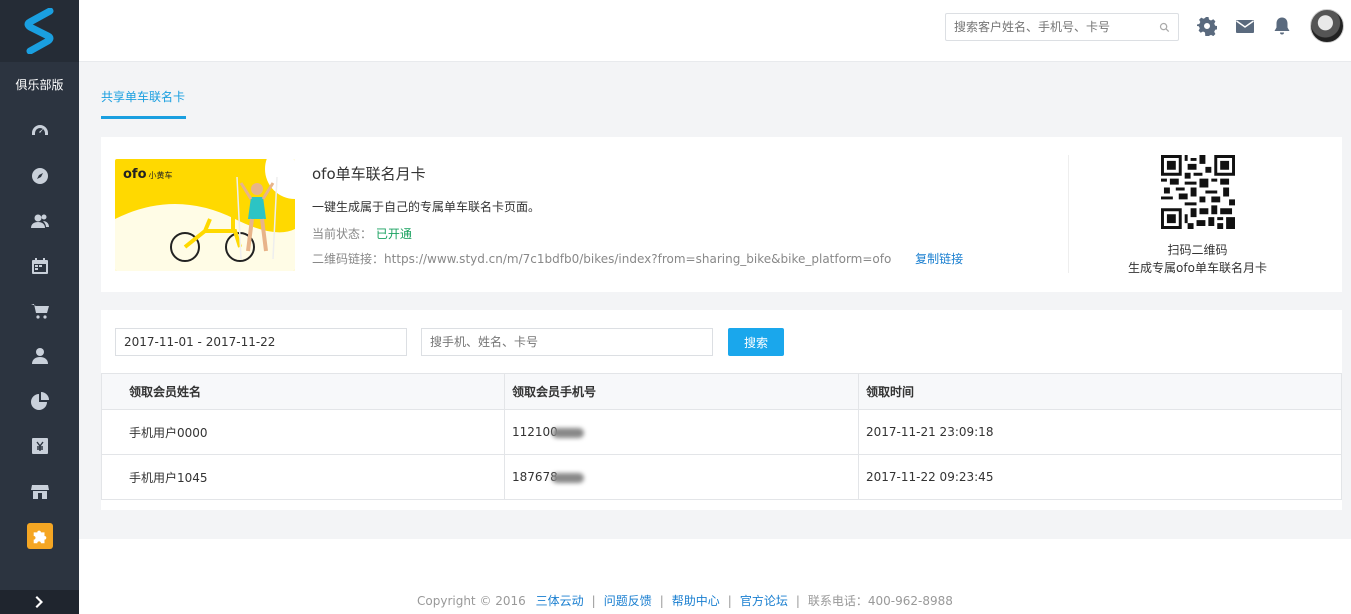 The image size is (1351, 614). I want to click on sidebar: 俱乐部版, so click(39, 307).